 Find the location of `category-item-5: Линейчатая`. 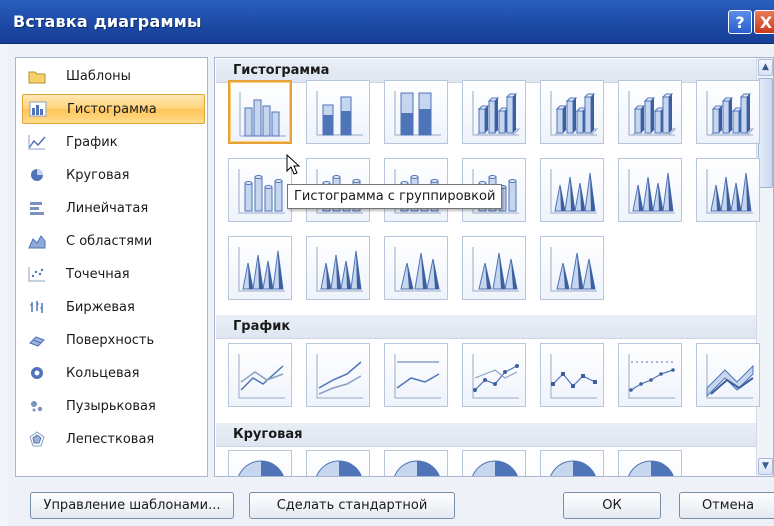

category-item-5: Линейчатая is located at coordinates (113, 208).